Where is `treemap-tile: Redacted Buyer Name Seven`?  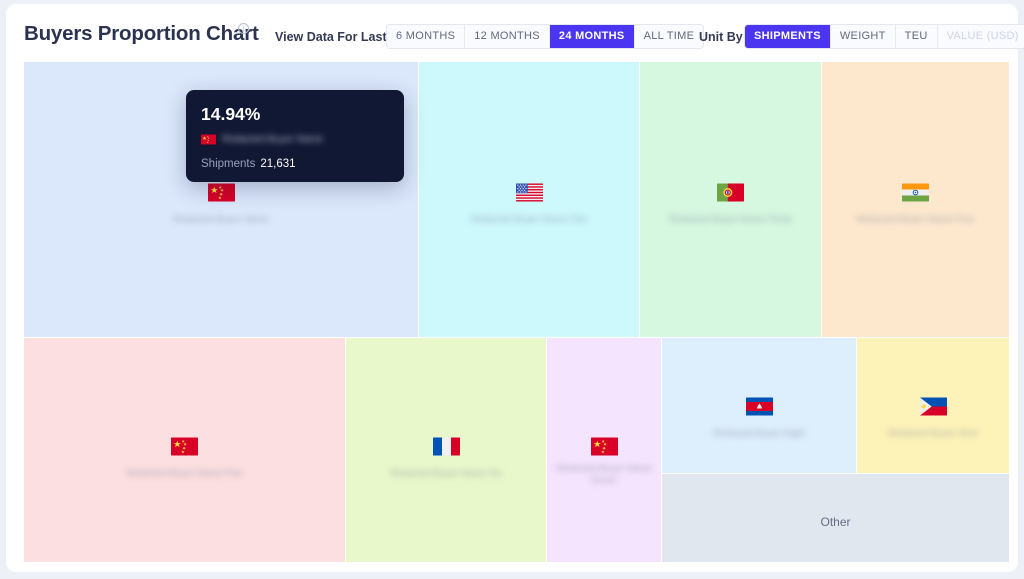
treemap-tile: Redacted Buyer Name Seven is located at coordinates (604, 450).